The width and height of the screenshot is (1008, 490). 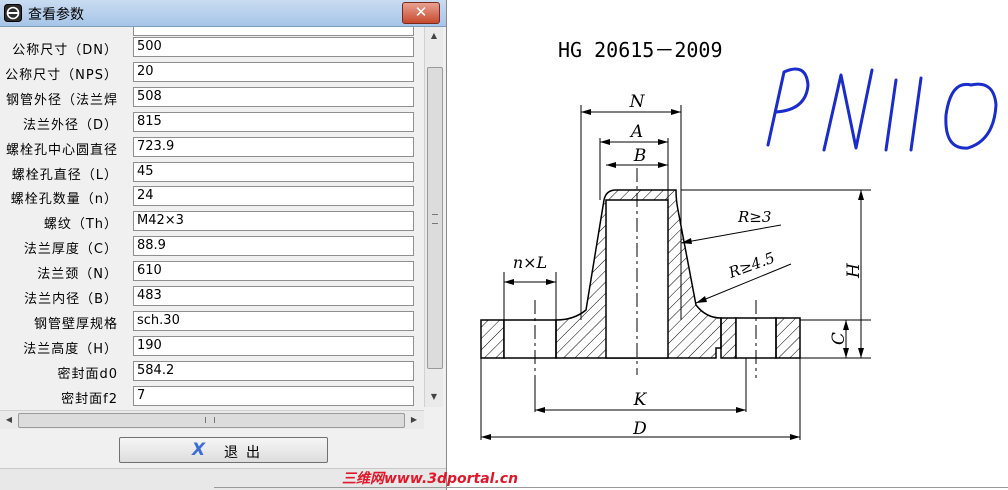 I want to click on field-row: 螺栓孔中心圆直径 723.9, so click(x=212, y=147).